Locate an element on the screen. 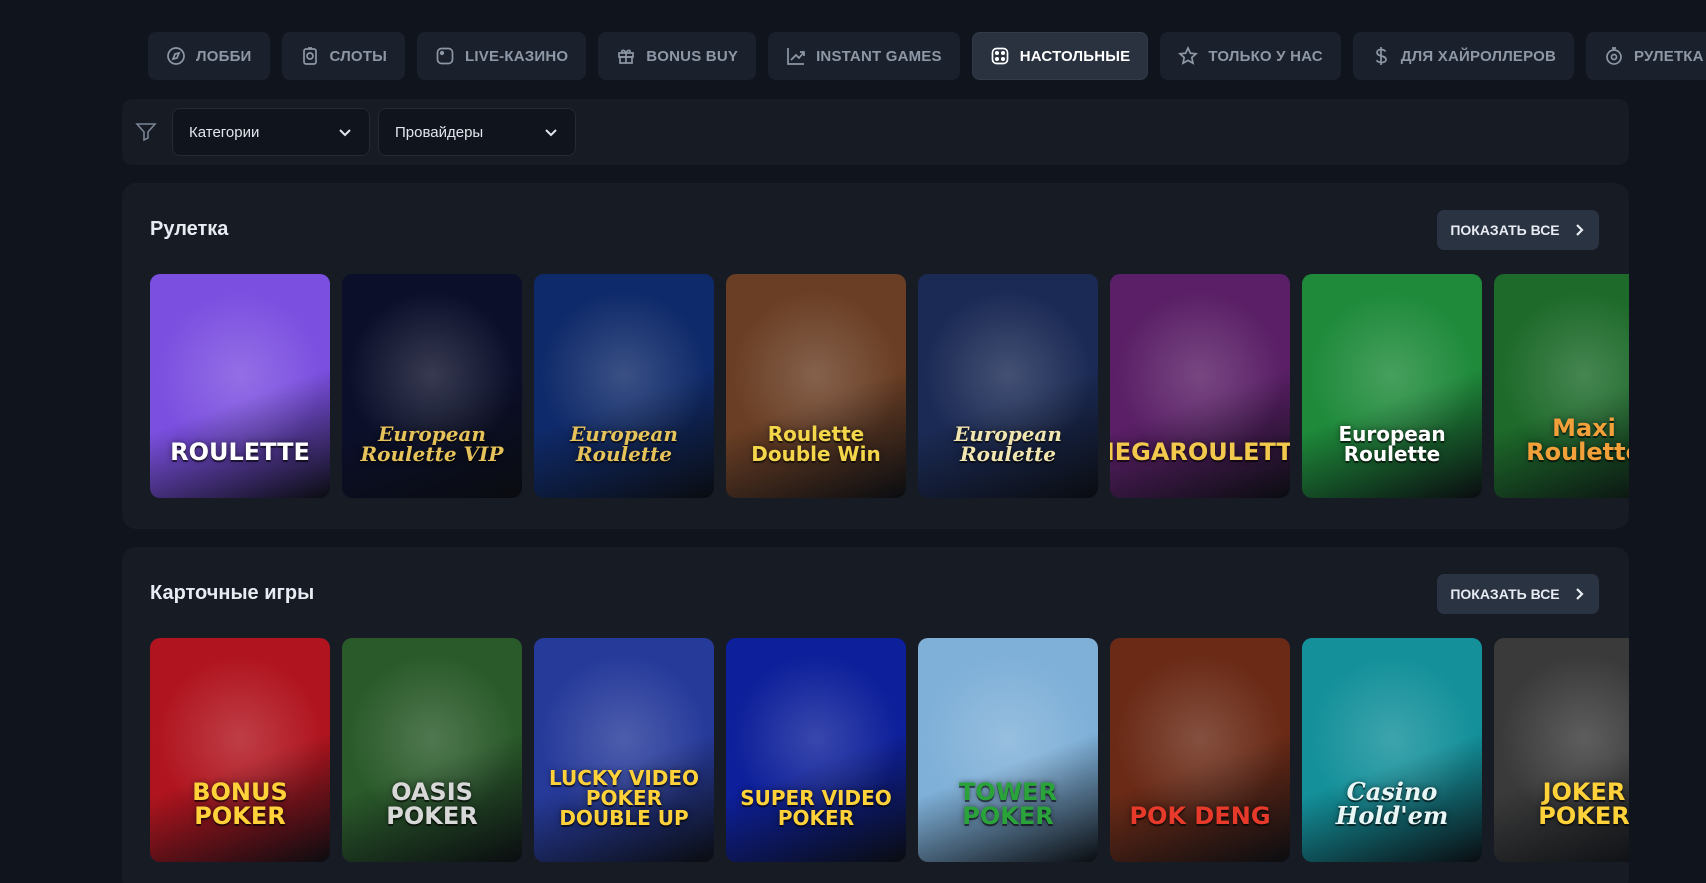 The width and height of the screenshot is (1706, 883). game-tile: OASIS POKER is located at coordinates (432, 750).